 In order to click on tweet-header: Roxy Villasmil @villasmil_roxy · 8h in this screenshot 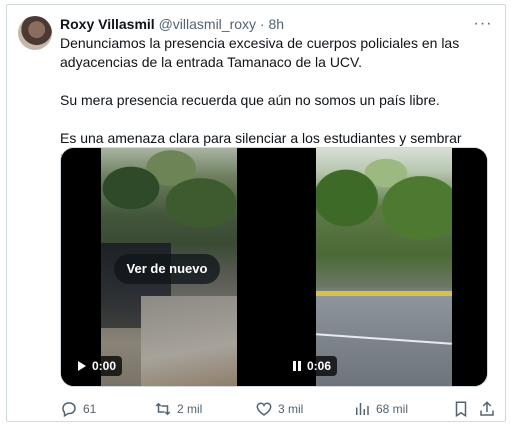, I will do `click(172, 24)`.